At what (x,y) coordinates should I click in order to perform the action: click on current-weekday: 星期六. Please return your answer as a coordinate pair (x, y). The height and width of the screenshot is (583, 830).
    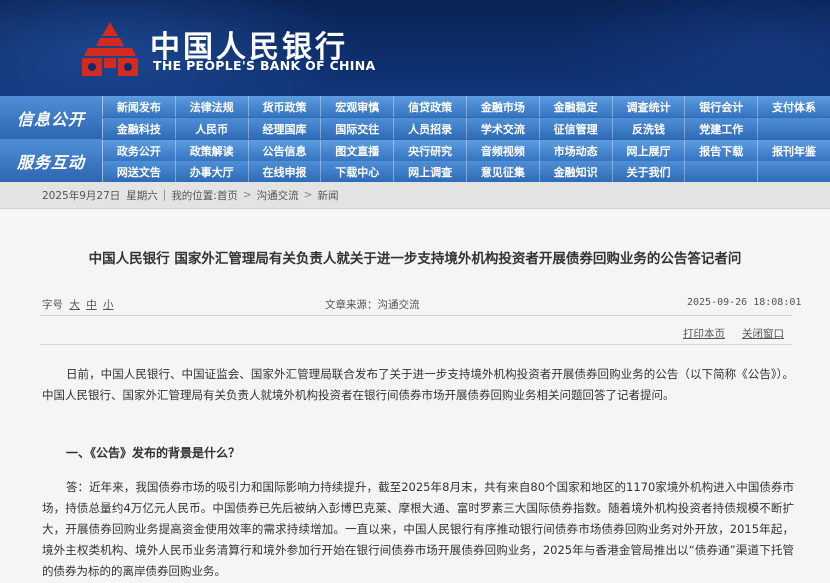
    Looking at the image, I should click on (142, 195).